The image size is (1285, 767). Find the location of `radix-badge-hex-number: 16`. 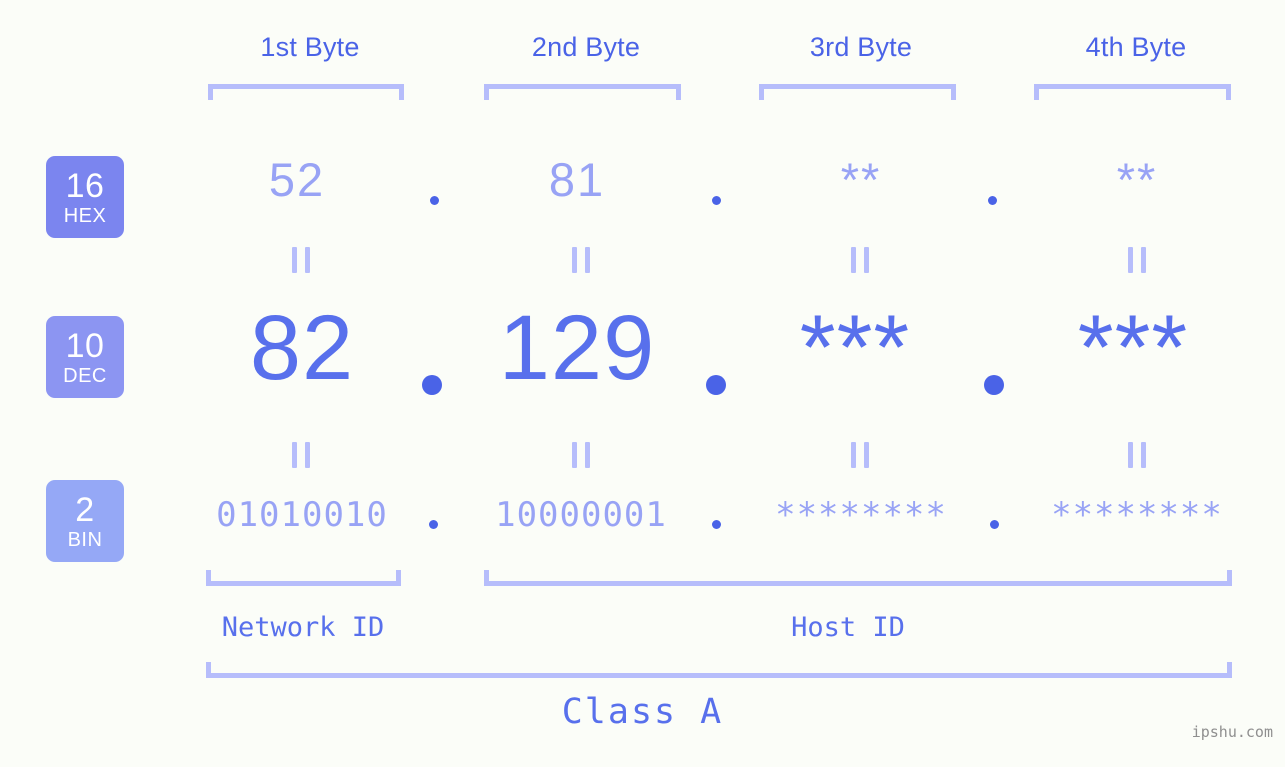

radix-badge-hex-number: 16 is located at coordinates (85, 185).